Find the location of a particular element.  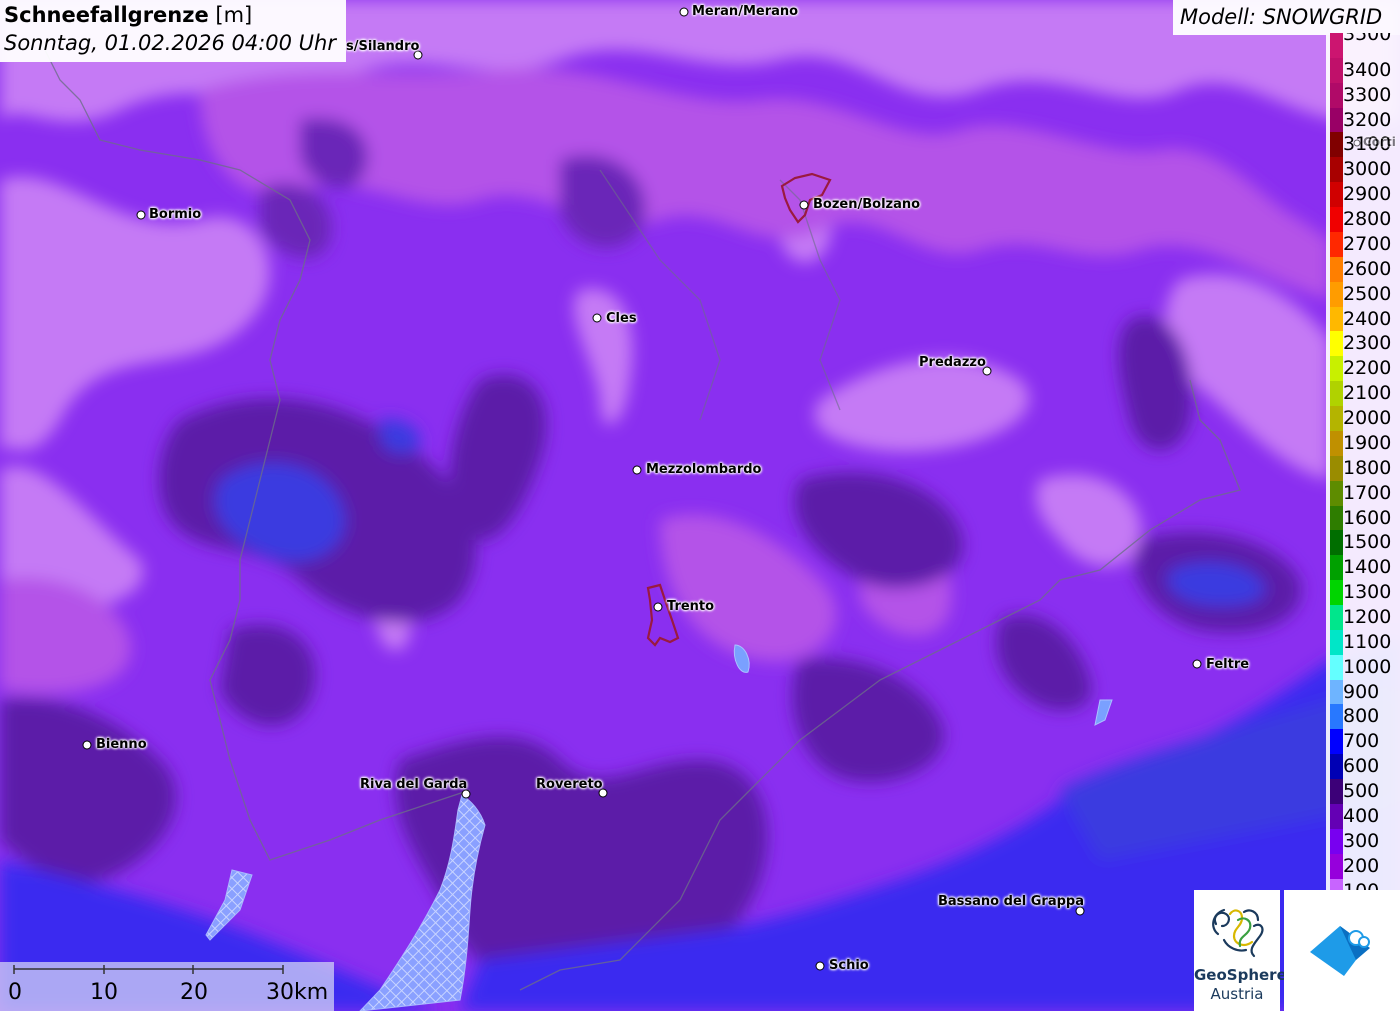

title-unit: [m] is located at coordinates (234, 15).